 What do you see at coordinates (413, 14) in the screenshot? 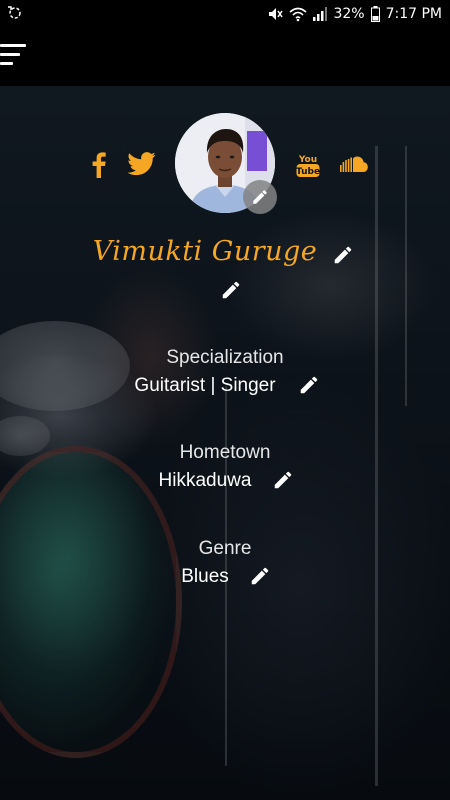
I see `status-time: 7:17 PM` at bounding box center [413, 14].